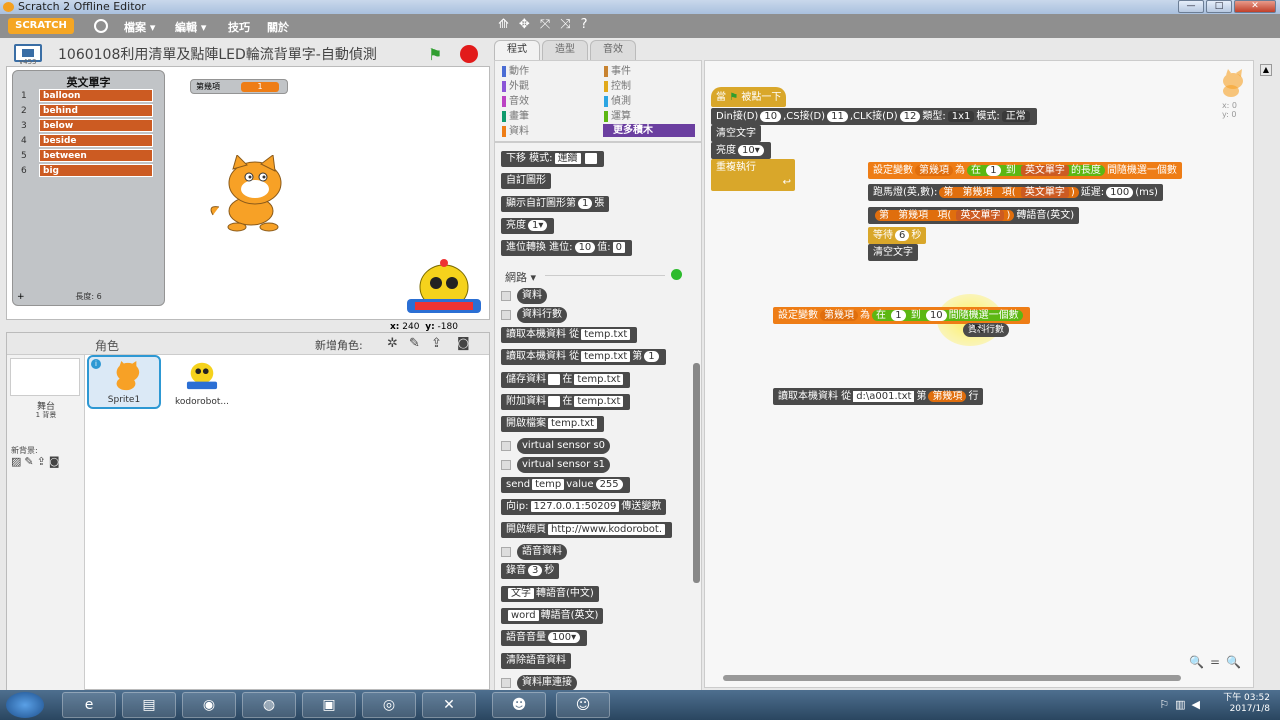 This screenshot has height=720, width=1280. I want to click on shrink-icon: ⤨, so click(565, 24).